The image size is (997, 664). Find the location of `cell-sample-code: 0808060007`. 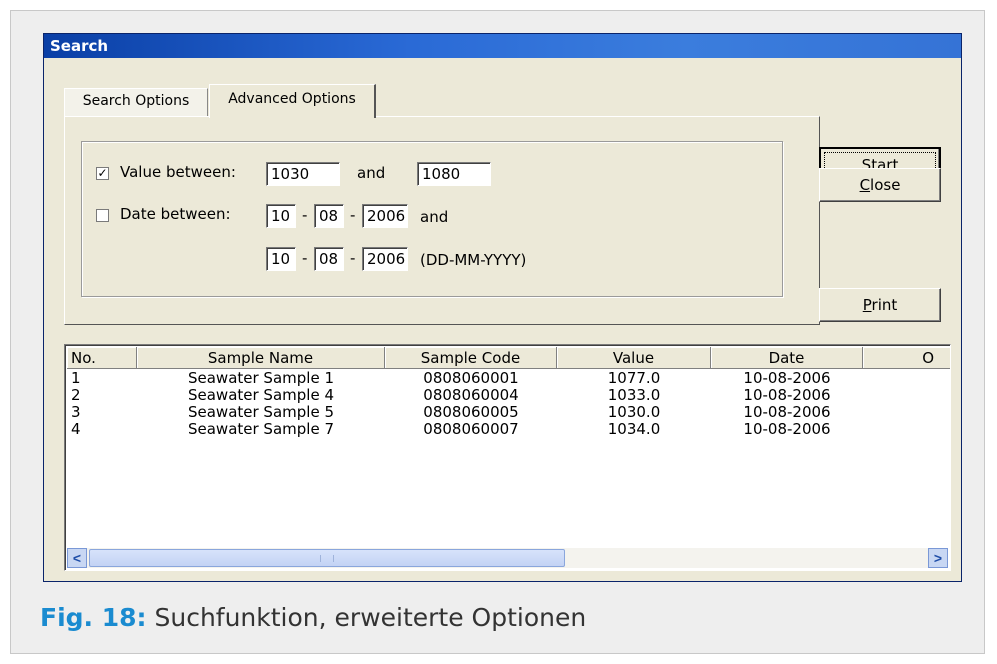

cell-sample-code: 0808060007 is located at coordinates (471, 429).